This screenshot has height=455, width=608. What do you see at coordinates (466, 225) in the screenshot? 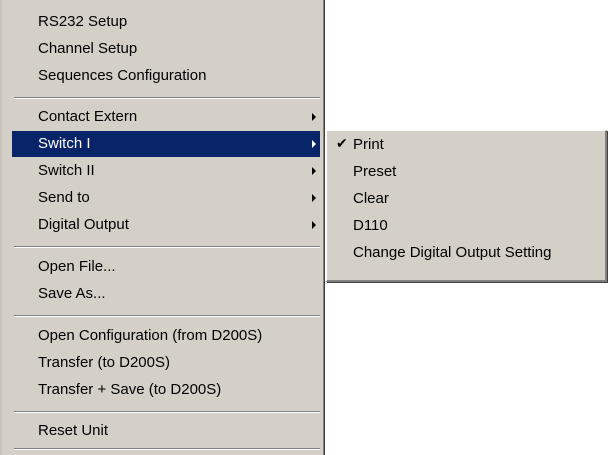
I see `submenu-item-d110: D110` at bounding box center [466, 225].